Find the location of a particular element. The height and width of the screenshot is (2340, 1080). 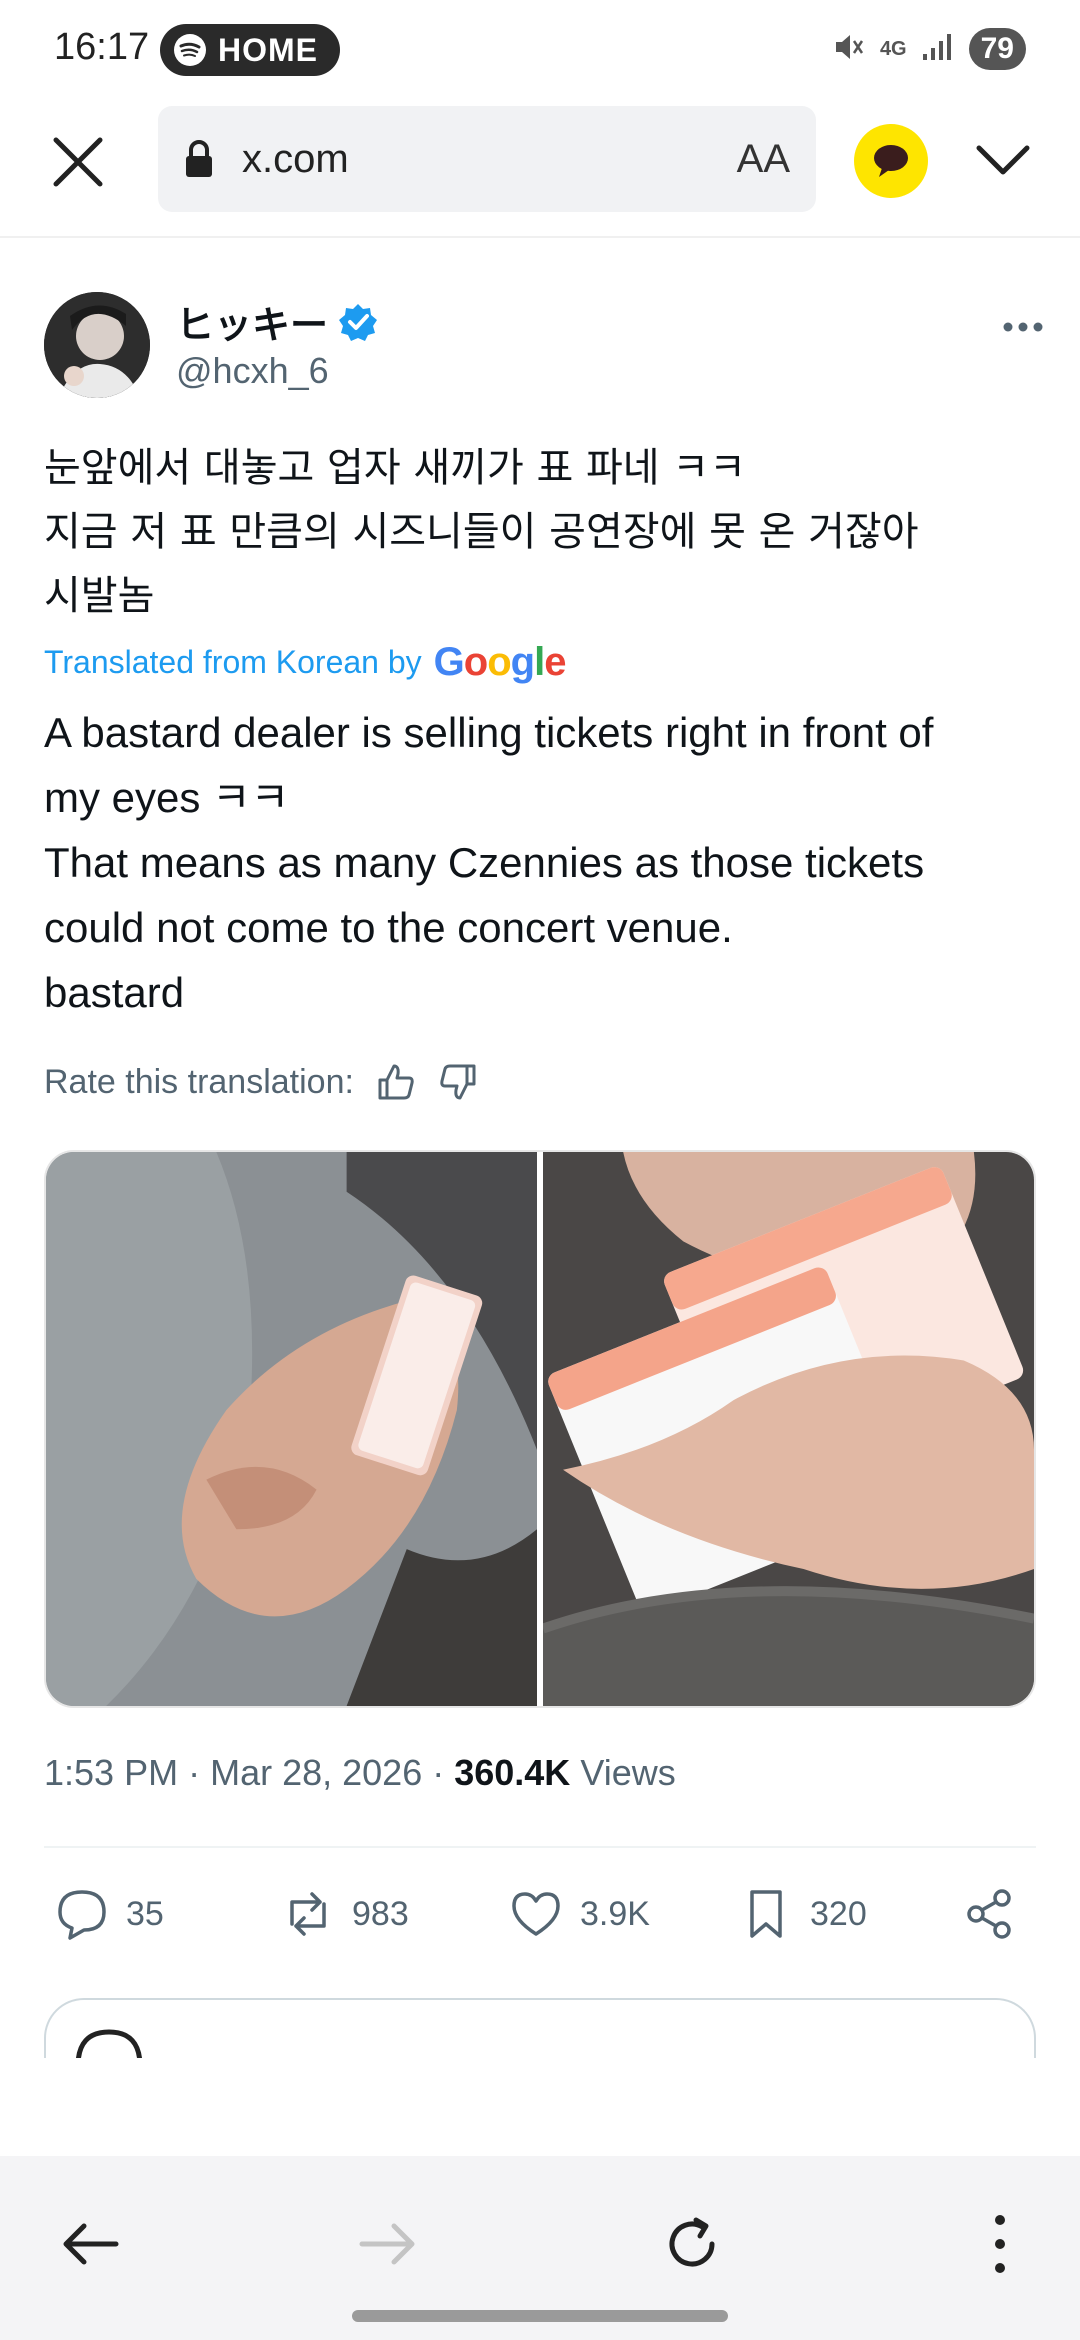

close-icon is located at coordinates (78, 162).